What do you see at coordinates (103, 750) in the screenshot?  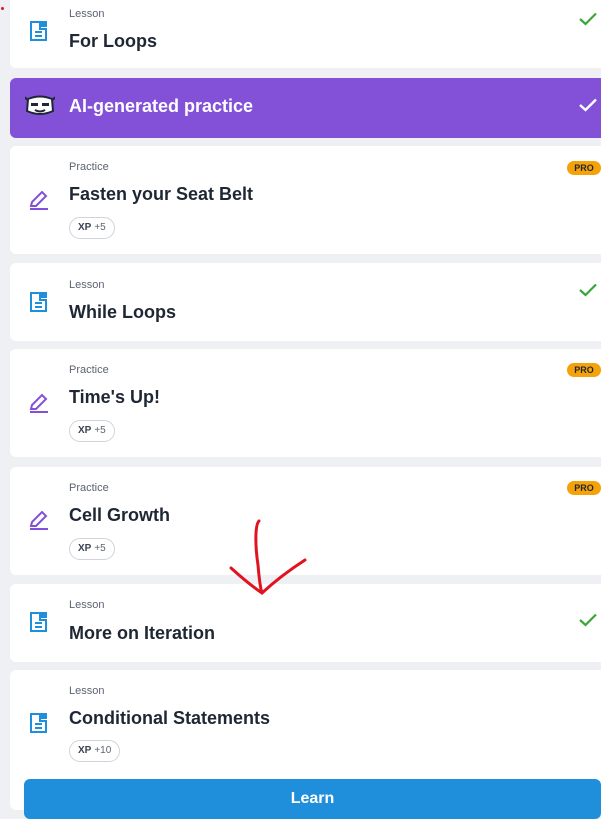 I see `xp-value: +10` at bounding box center [103, 750].